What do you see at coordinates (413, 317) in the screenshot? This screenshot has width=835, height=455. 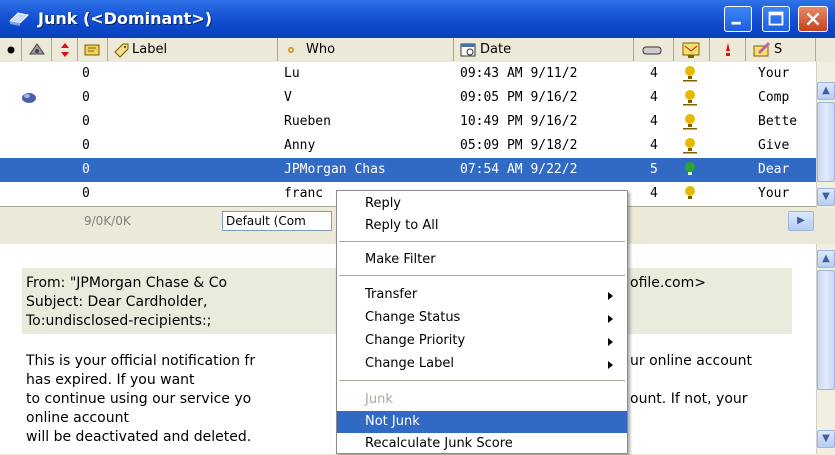 I see `menu-item-label: Change Status` at bounding box center [413, 317].